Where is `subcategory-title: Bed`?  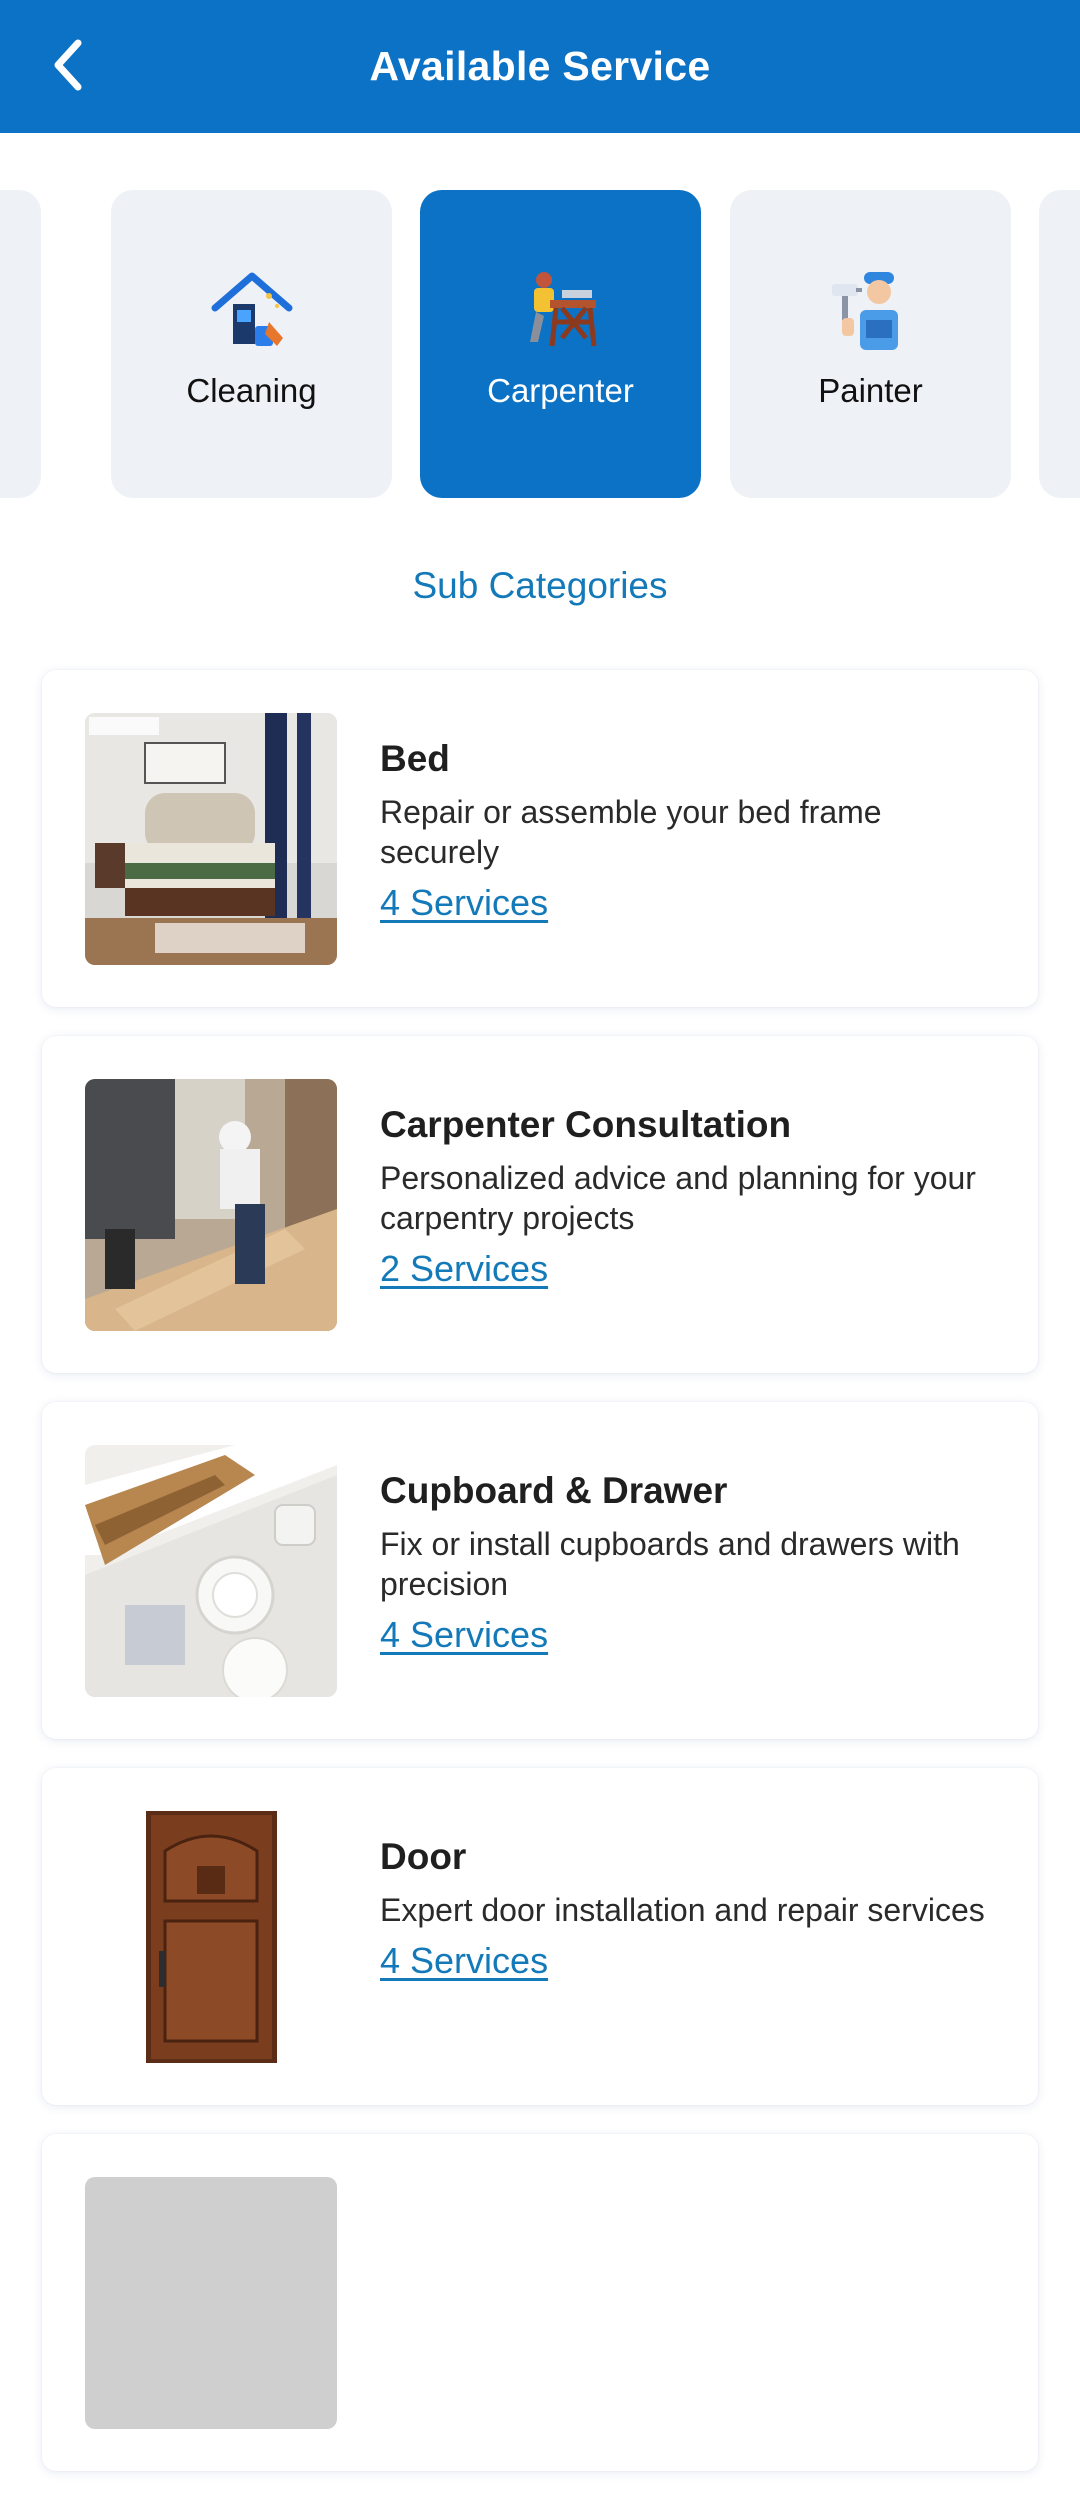 subcategory-title: Bed is located at coordinates (415, 758).